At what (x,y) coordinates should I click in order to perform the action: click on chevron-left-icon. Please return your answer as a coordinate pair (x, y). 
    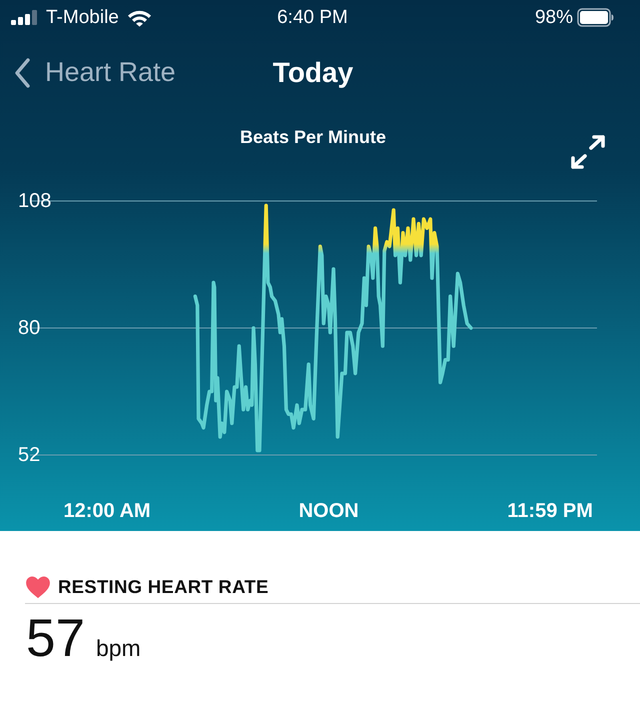
    Looking at the image, I should click on (22, 73).